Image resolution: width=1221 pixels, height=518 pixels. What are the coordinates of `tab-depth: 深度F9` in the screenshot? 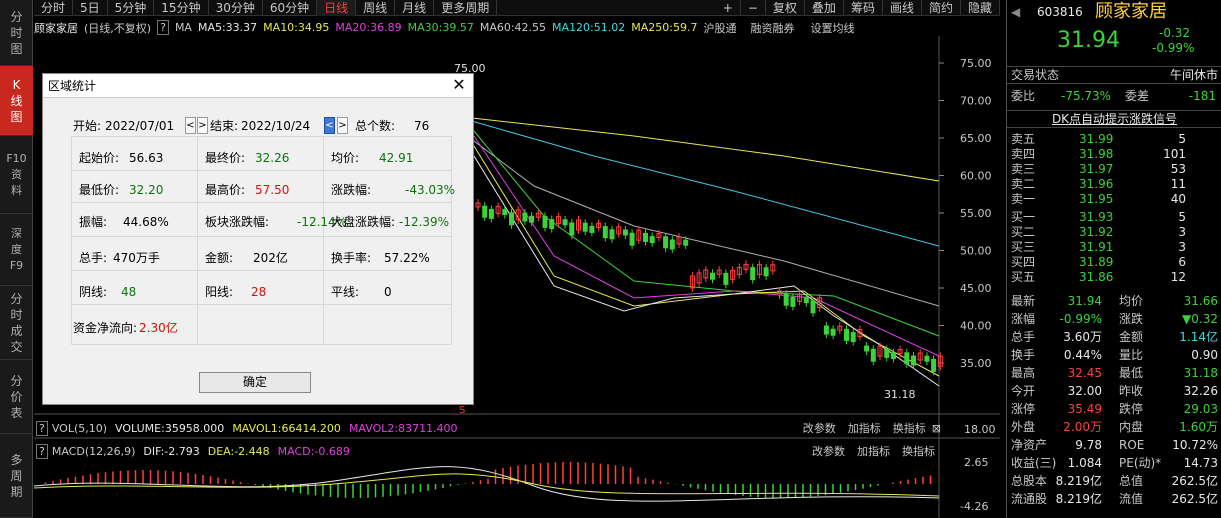 It's located at (16, 250).